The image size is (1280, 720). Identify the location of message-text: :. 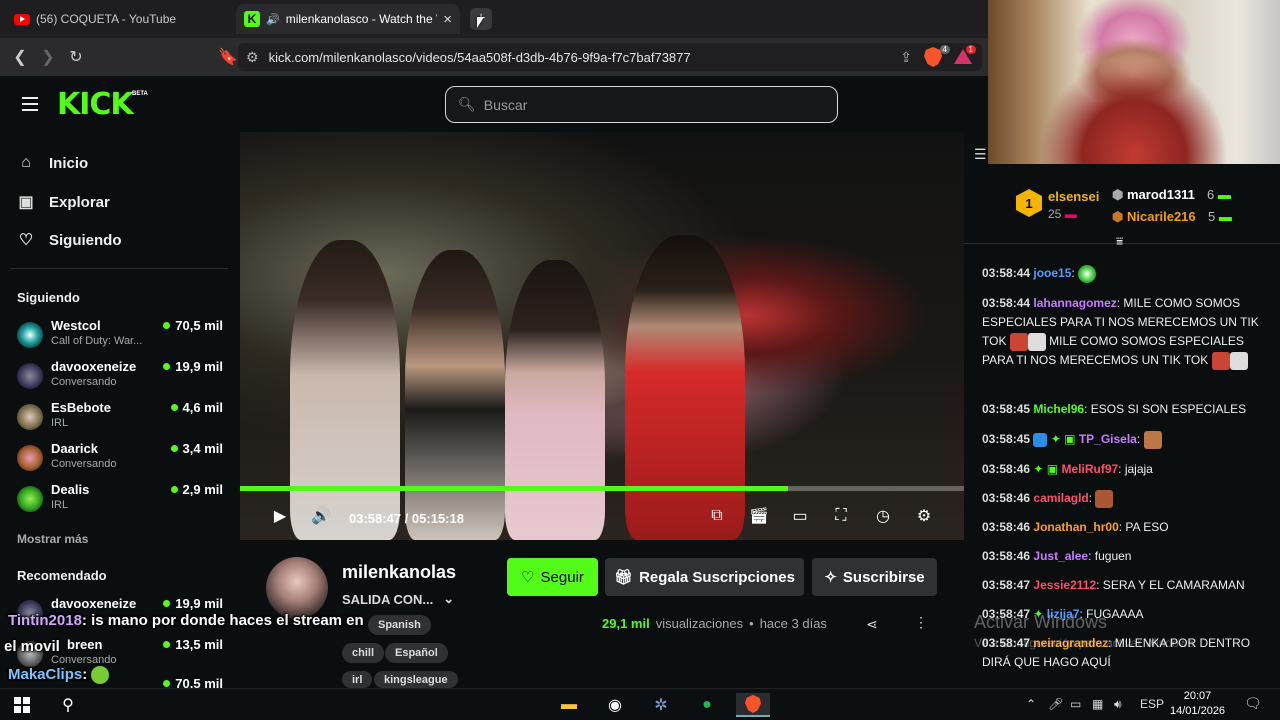
(1073, 273).